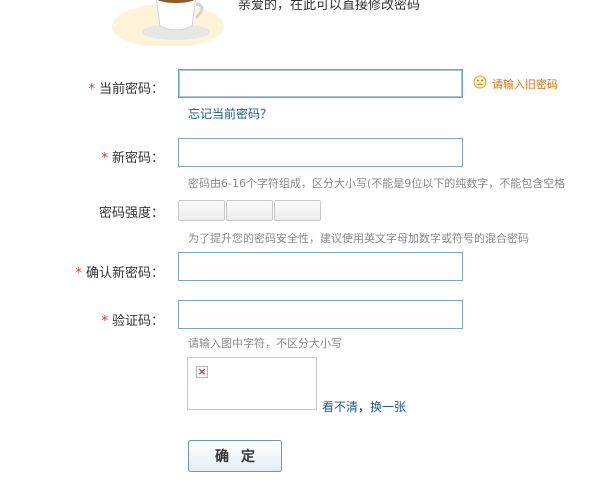 The width and height of the screenshot is (595, 502). Describe the element at coordinates (82, 87) in the screenshot. I see `current-password-label: * 当前密码：` at that location.